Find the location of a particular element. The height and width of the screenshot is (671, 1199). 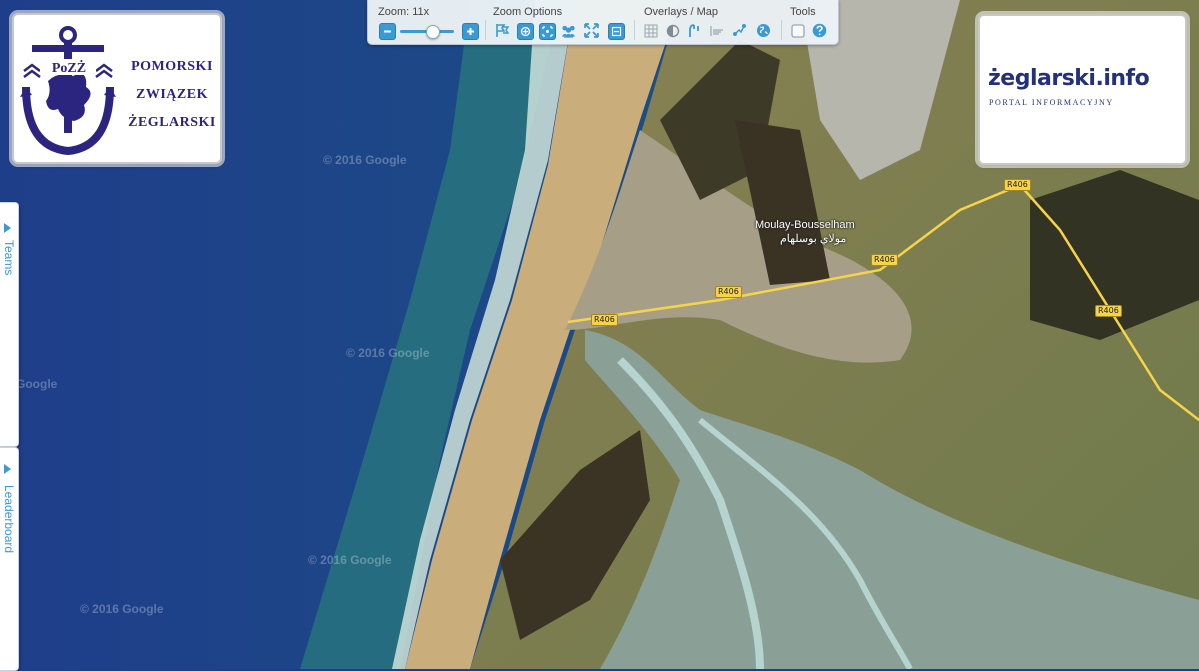

help-button is located at coordinates (819, 30).